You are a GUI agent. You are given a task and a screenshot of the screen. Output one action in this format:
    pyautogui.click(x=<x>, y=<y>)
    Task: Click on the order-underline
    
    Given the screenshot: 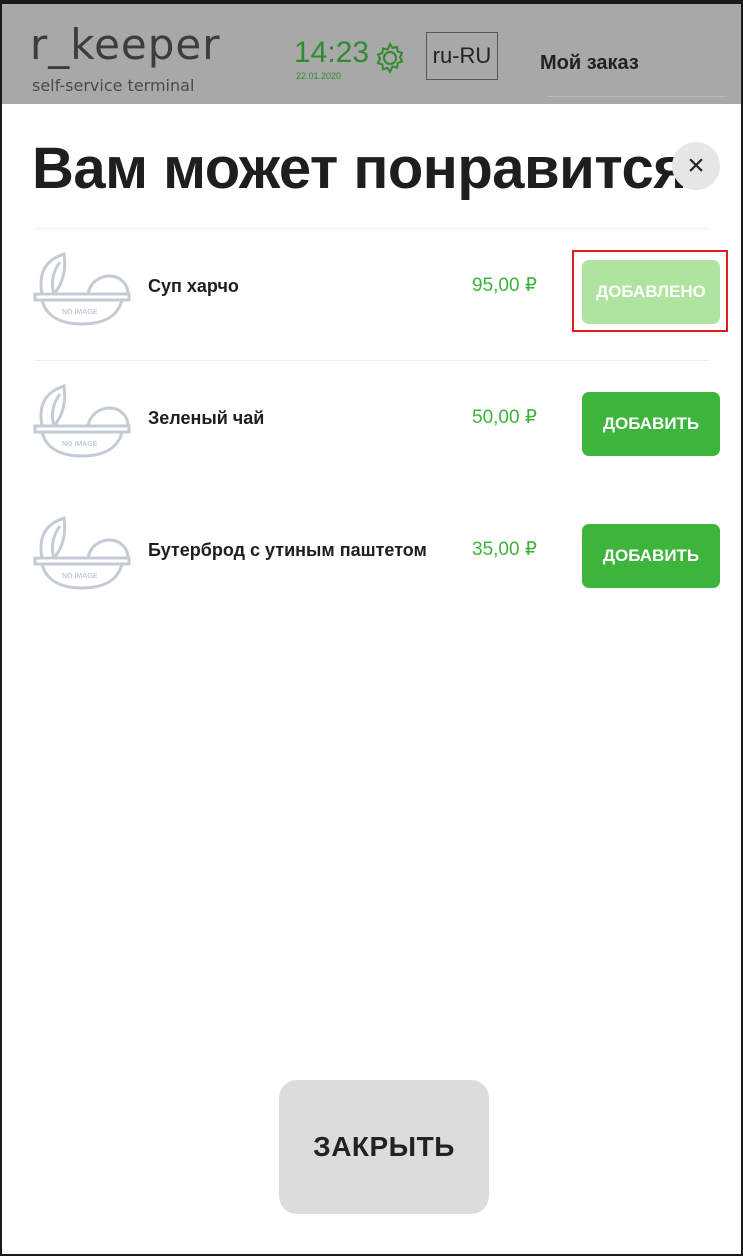 What is the action you would take?
    pyautogui.click(x=637, y=96)
    